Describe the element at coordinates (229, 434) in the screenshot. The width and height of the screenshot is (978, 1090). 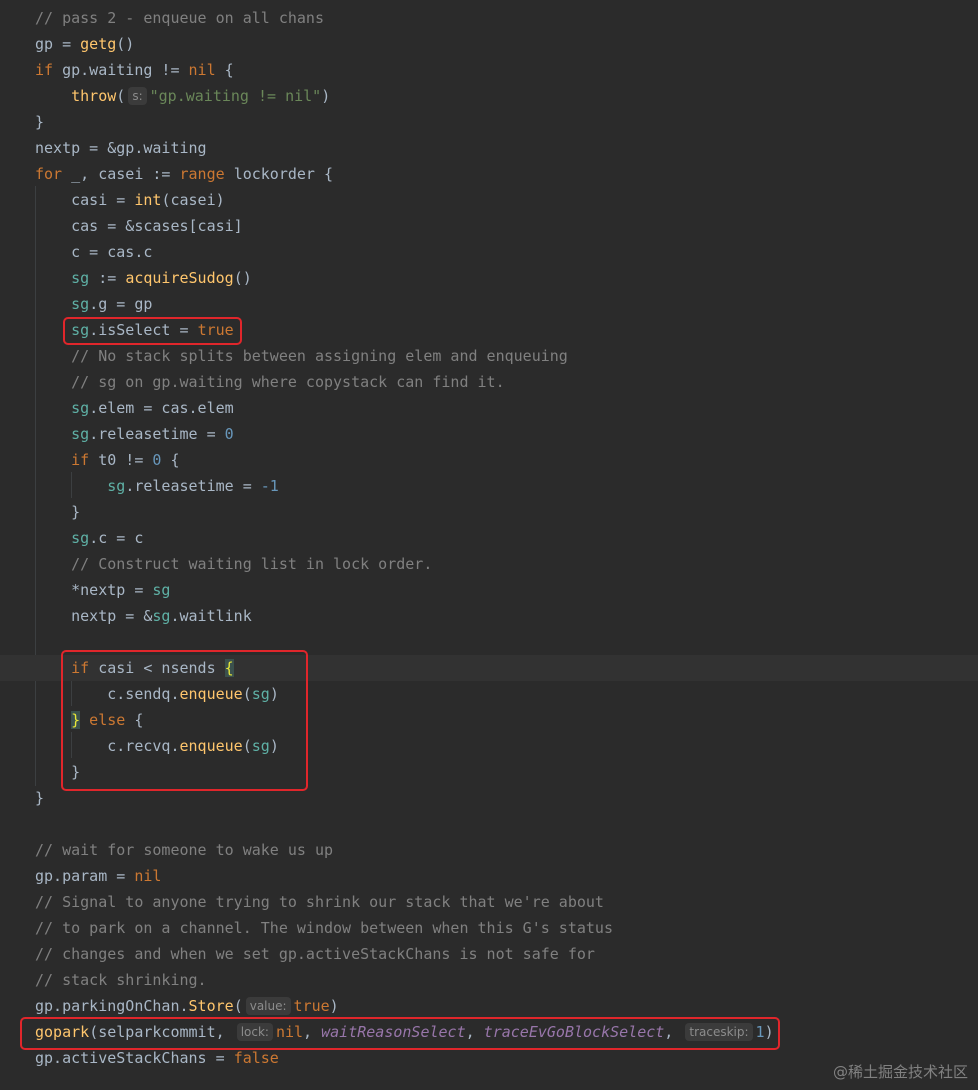
I see `code-token: 0` at that location.